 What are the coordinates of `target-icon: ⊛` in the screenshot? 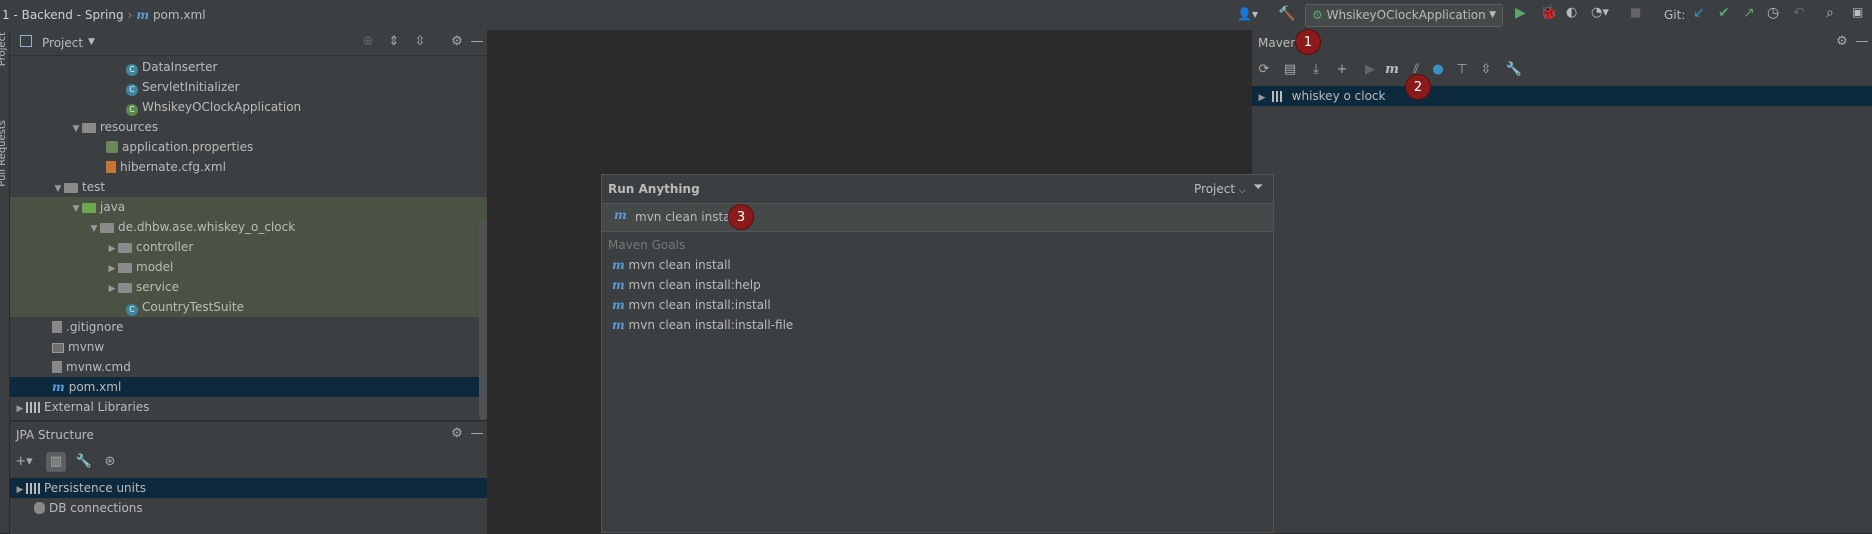 It's located at (110, 462).